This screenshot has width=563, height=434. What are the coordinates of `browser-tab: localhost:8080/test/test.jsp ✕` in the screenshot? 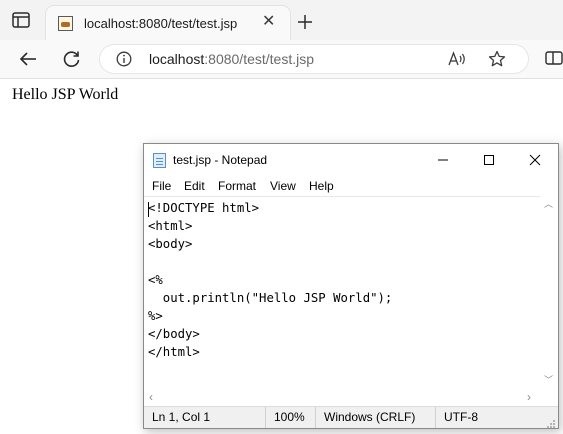 It's located at (168, 23).